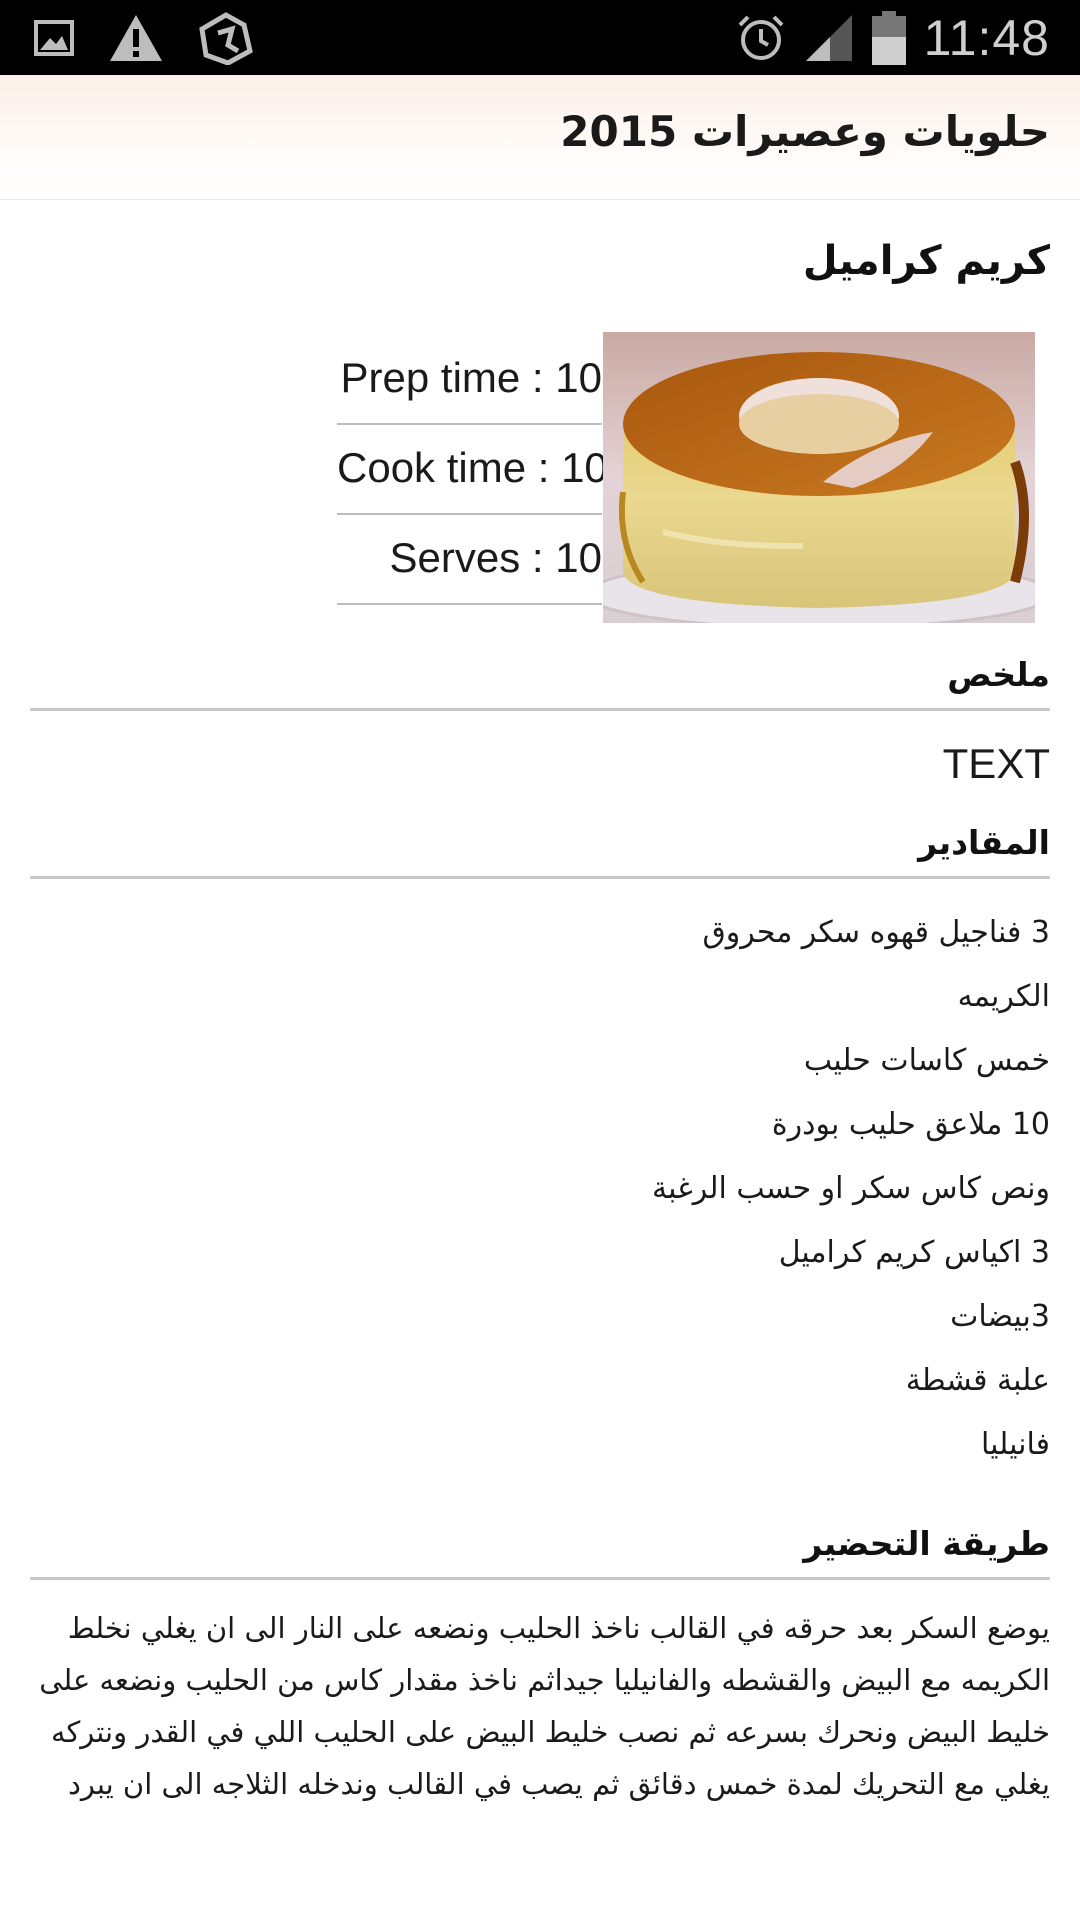 The width and height of the screenshot is (1080, 1920). Describe the element at coordinates (1003, 996) in the screenshot. I see `list-item: الكريمه` at that location.